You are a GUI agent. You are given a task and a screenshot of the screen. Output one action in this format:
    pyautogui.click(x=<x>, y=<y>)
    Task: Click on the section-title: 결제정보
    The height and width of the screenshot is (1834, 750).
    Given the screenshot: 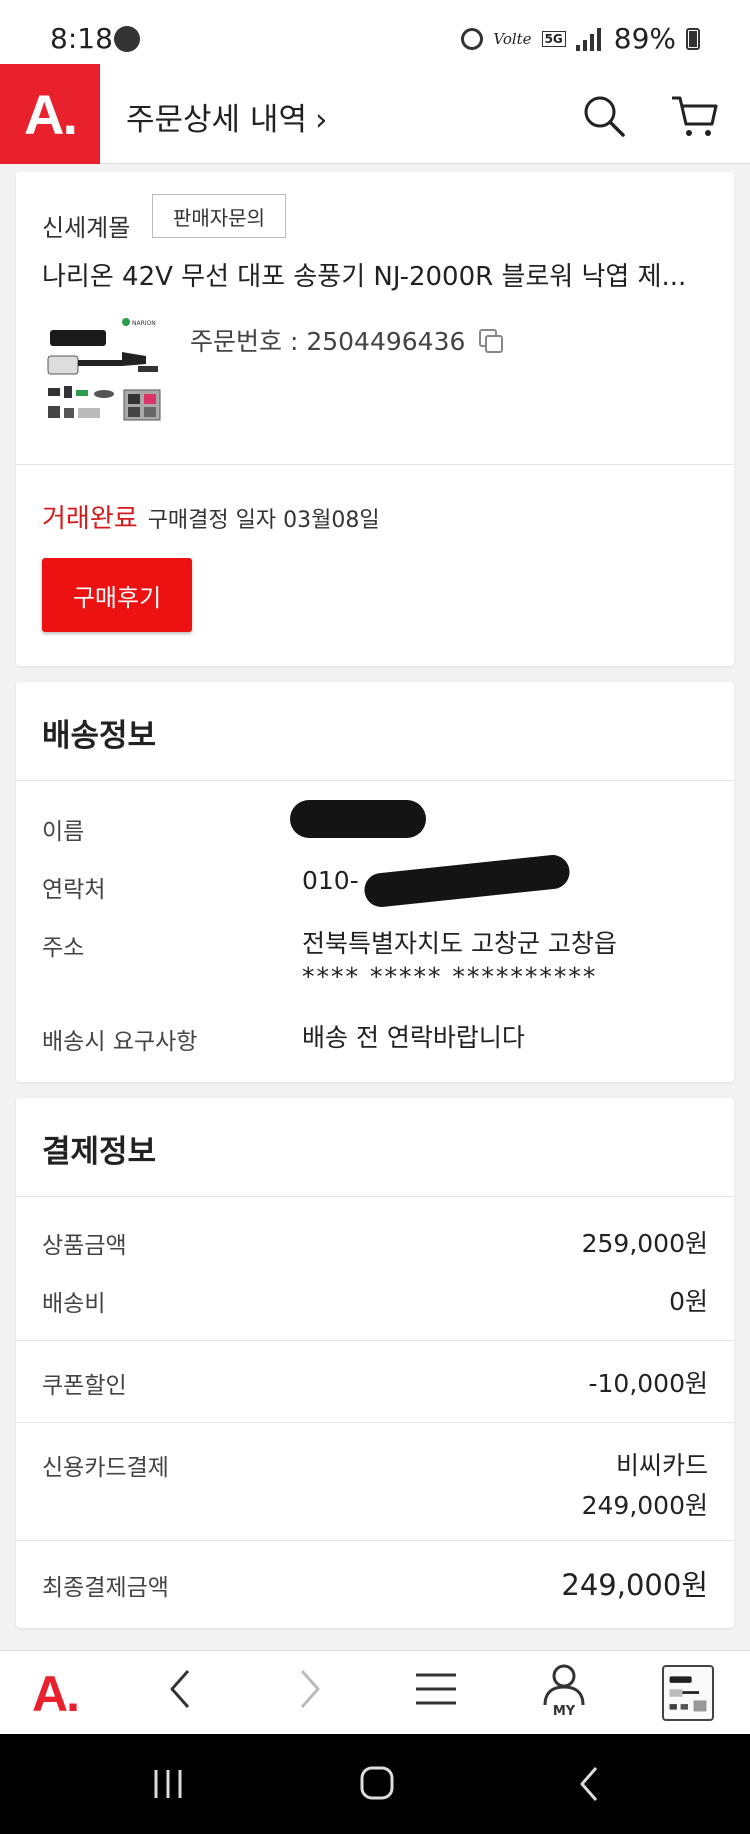 What is the action you would take?
    pyautogui.click(x=99, y=1152)
    